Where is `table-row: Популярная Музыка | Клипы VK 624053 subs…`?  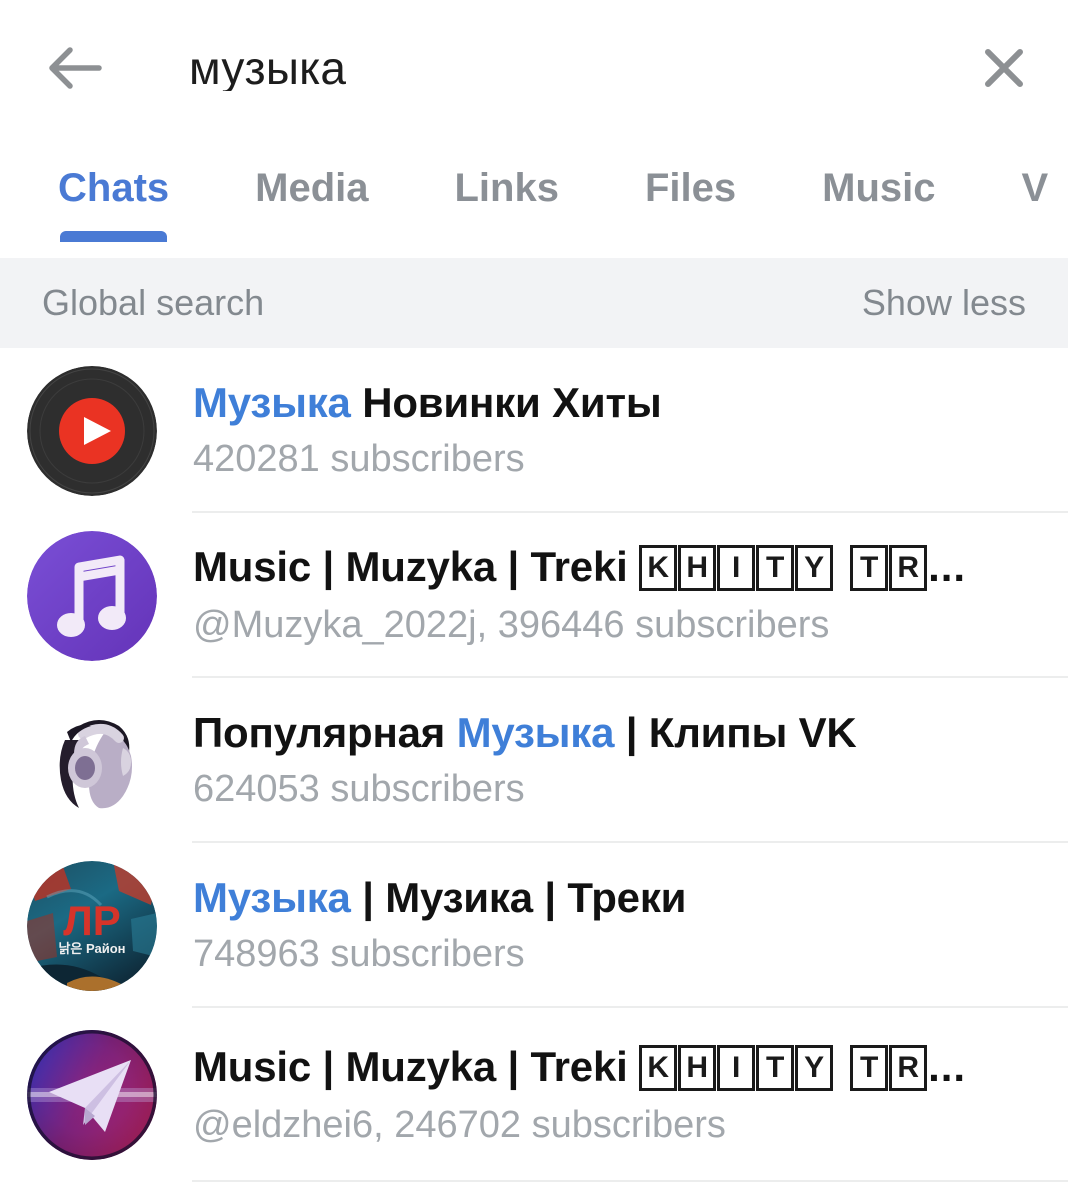 table-row: Популярная Музыка | Клипы VK 624053 subs… is located at coordinates (534, 760).